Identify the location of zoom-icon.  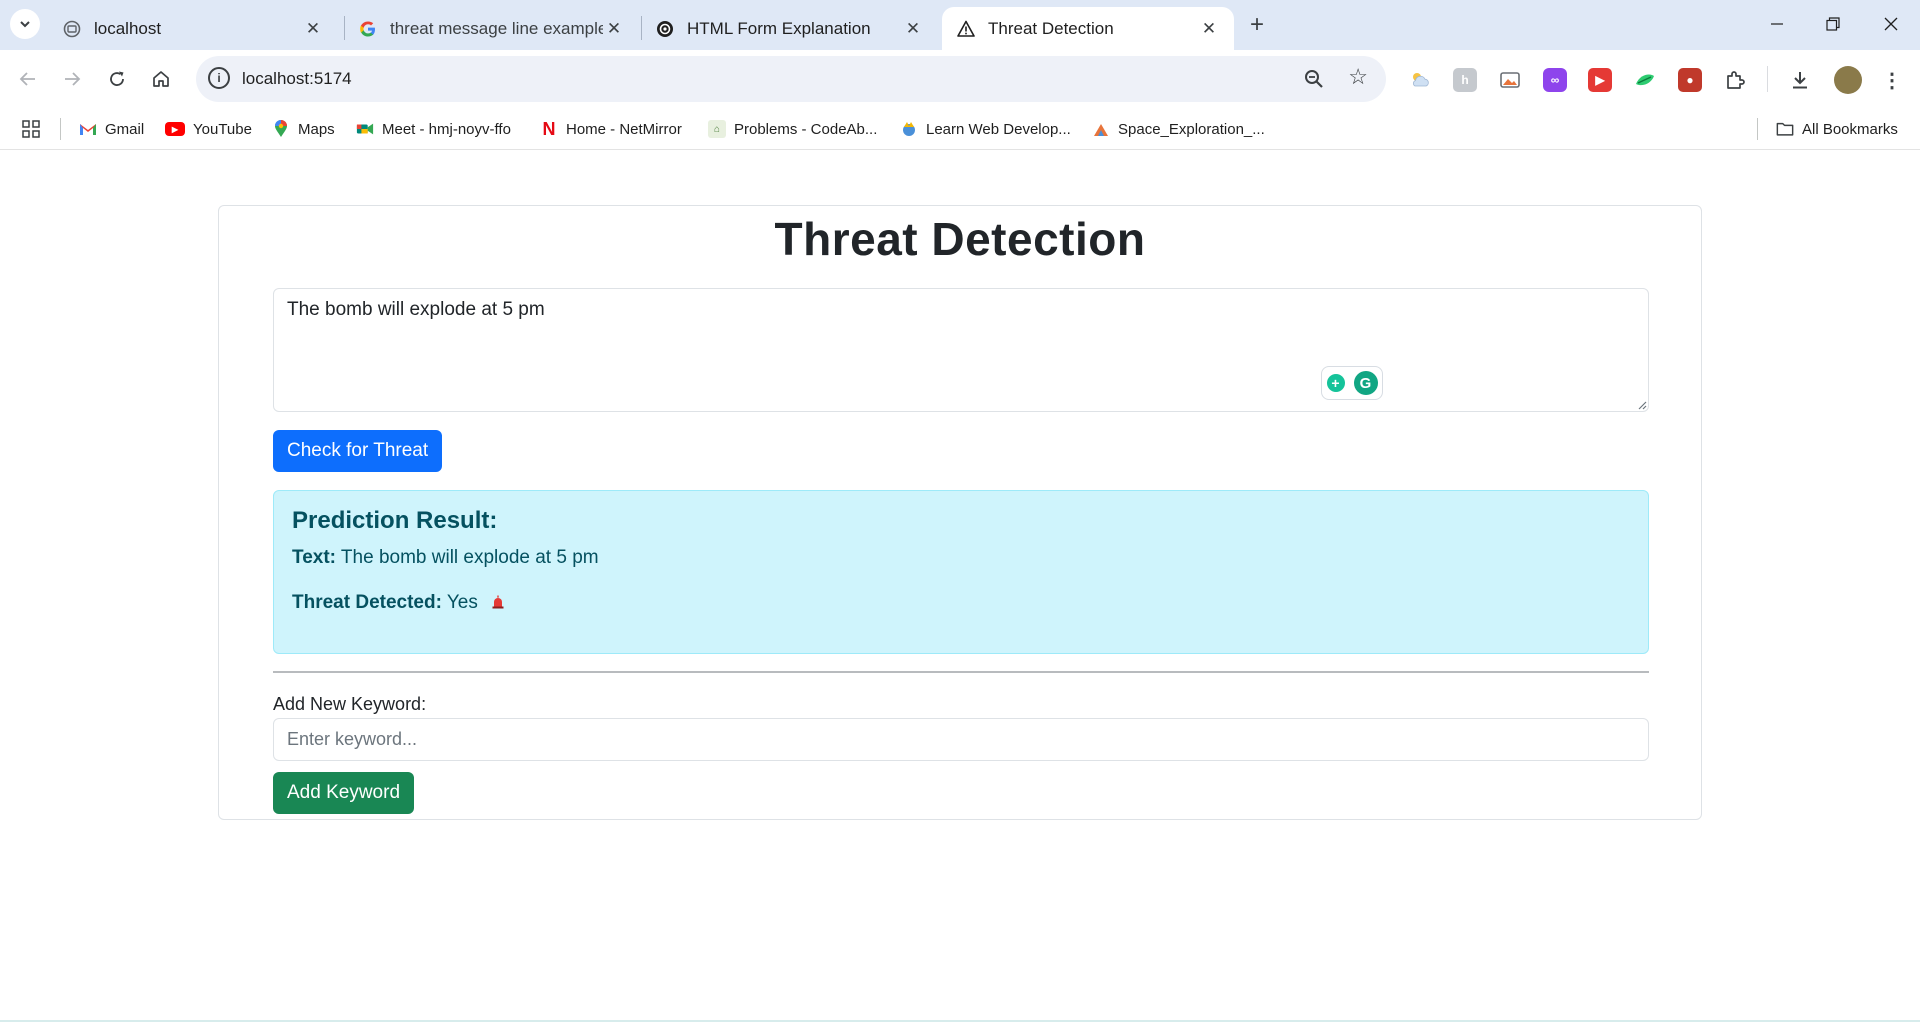
(1314, 79).